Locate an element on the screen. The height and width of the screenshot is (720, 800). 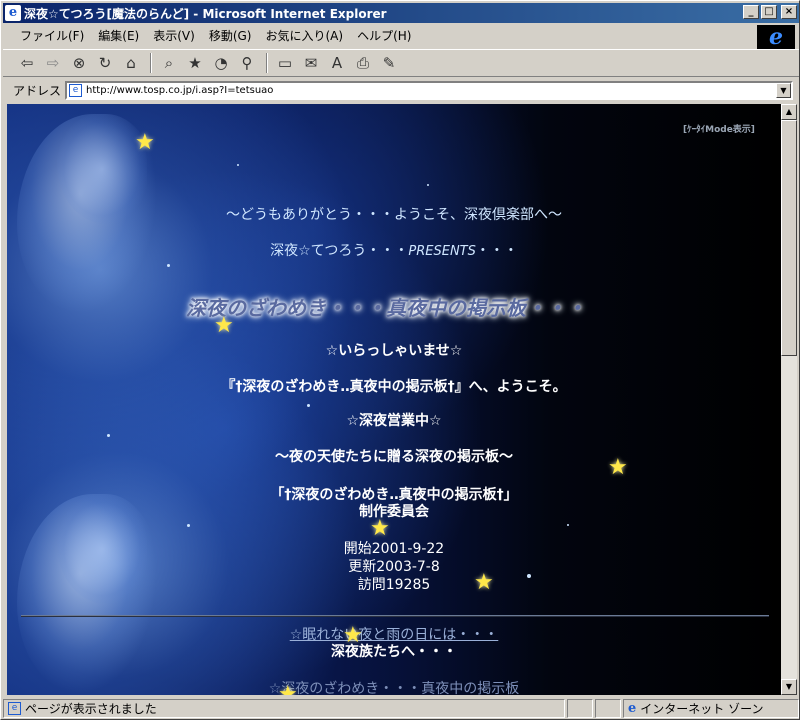
mail-icon: ✉ is located at coordinates (311, 63).